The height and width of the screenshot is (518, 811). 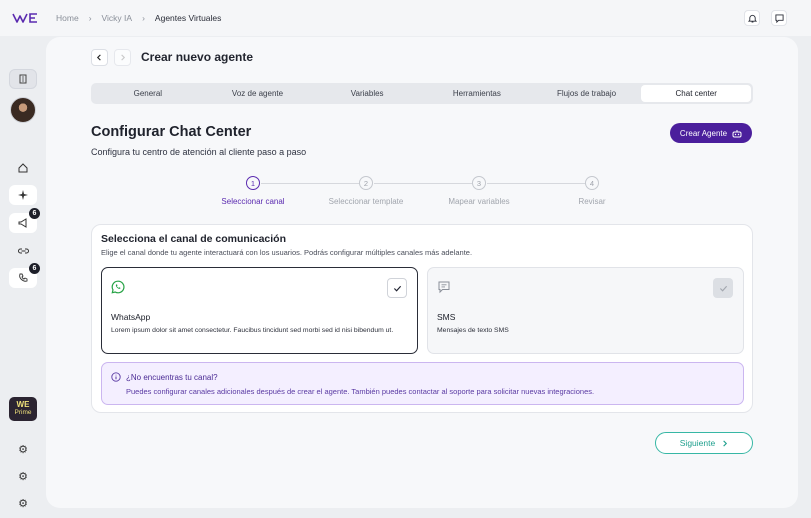 What do you see at coordinates (23, 110) in the screenshot?
I see `avatar` at bounding box center [23, 110].